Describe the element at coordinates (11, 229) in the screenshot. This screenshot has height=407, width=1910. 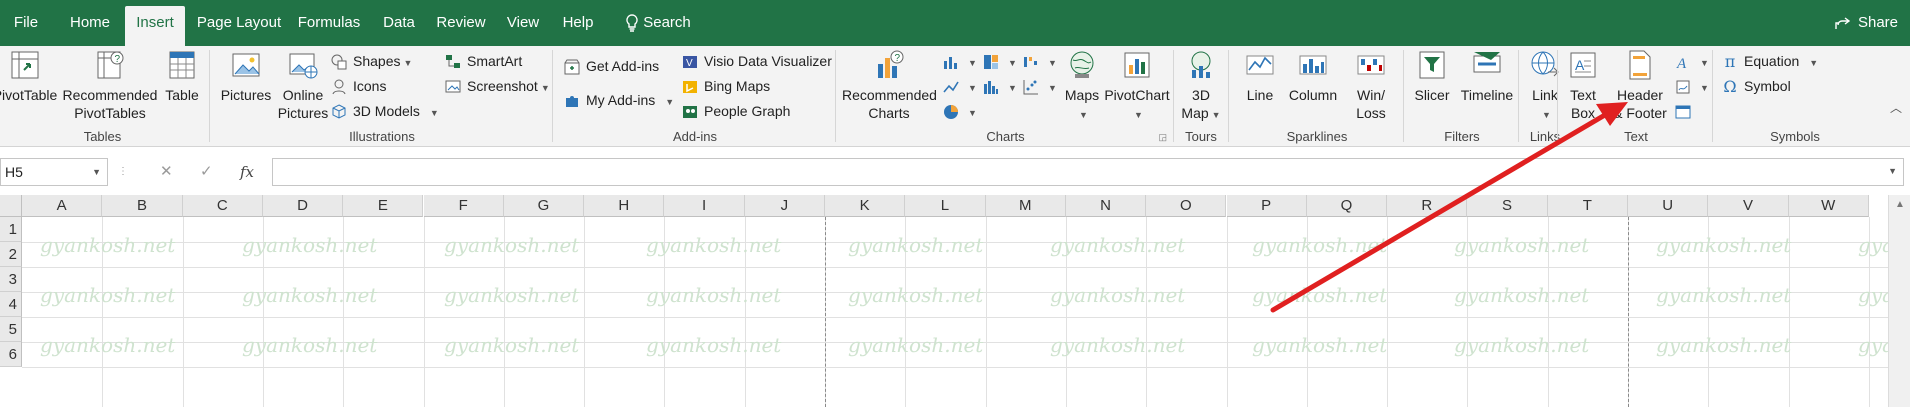
I see `row-header-1: 1` at that location.